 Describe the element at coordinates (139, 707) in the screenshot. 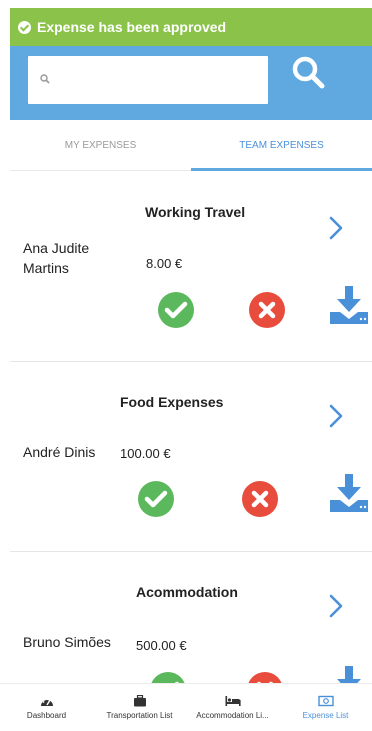

I see `nav-transportation-list: Transportation List` at that location.